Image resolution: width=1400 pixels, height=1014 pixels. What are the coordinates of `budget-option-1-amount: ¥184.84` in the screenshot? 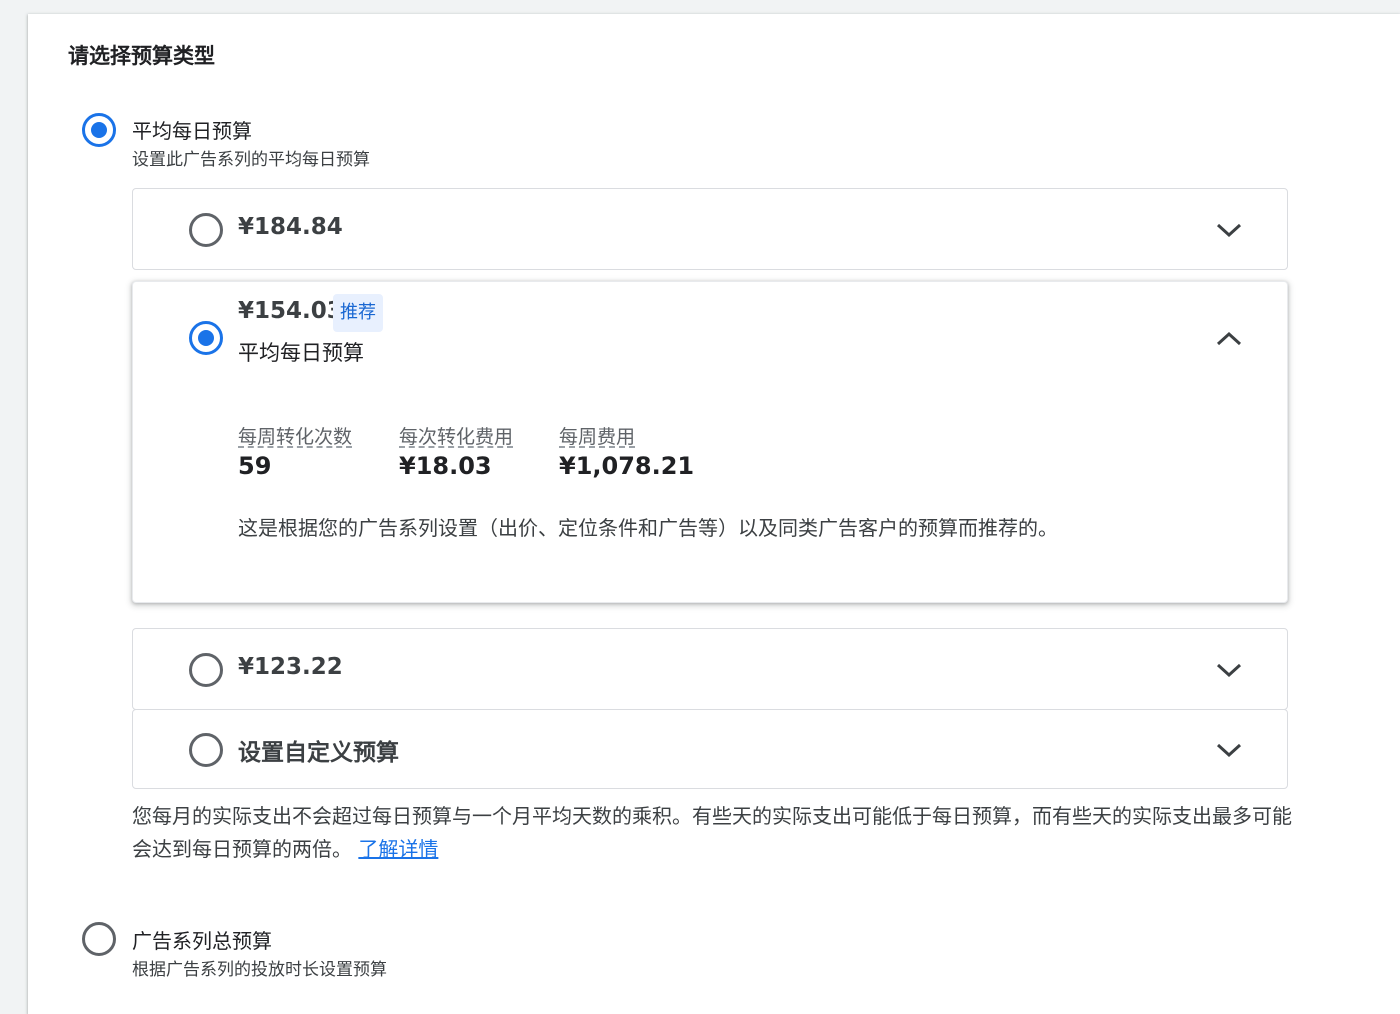 It's located at (290, 227).